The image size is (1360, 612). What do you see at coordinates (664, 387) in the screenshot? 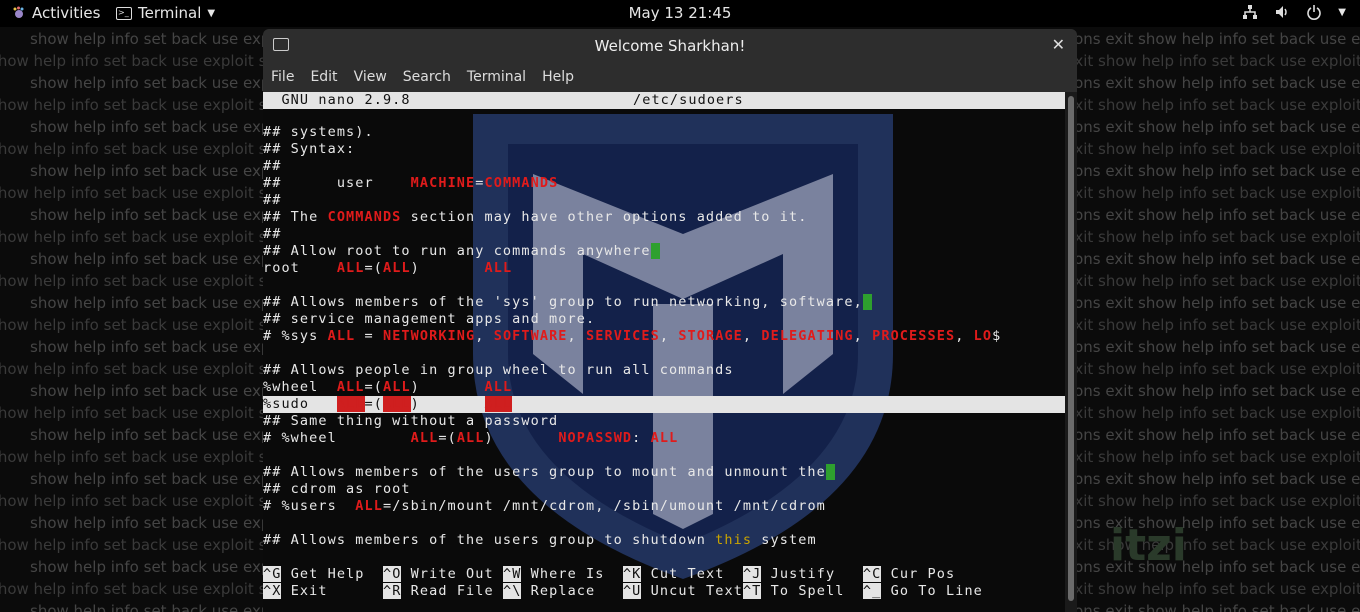
I see `editor-line: %wheel ALL=(ALL) ALL` at bounding box center [664, 387].